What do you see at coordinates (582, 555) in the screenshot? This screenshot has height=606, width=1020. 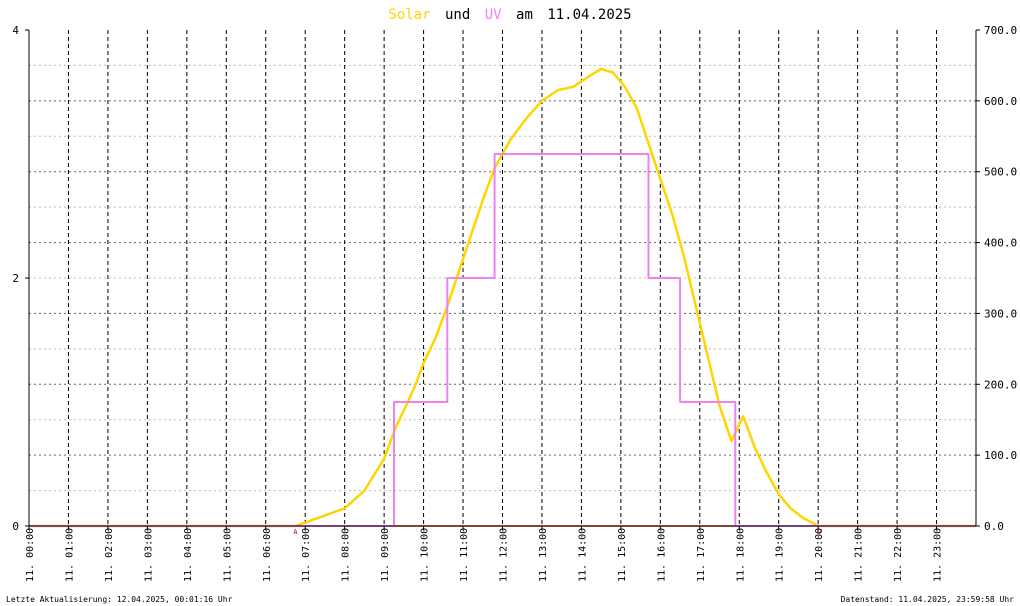 I see `x-tick-label: 11. 14:00` at bounding box center [582, 555].